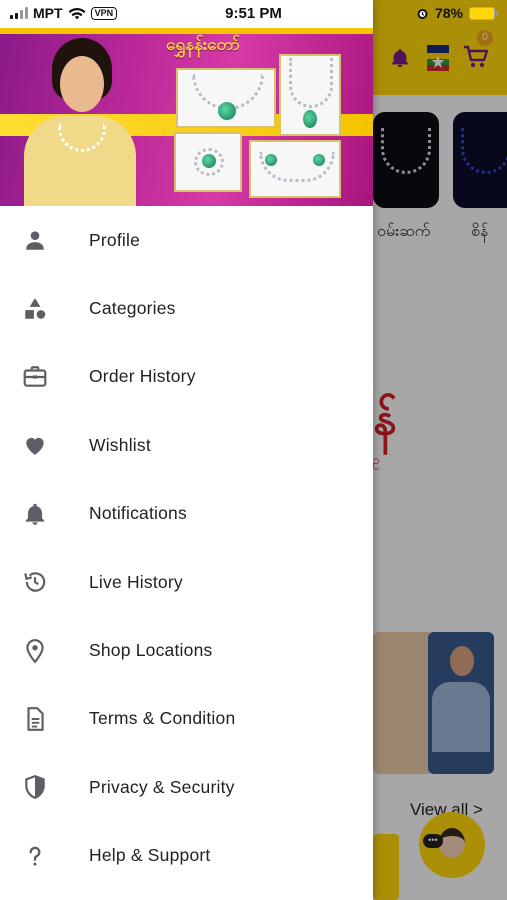 The image size is (507, 900). I want to click on menu-item-label: Privacy & Security, so click(162, 786).